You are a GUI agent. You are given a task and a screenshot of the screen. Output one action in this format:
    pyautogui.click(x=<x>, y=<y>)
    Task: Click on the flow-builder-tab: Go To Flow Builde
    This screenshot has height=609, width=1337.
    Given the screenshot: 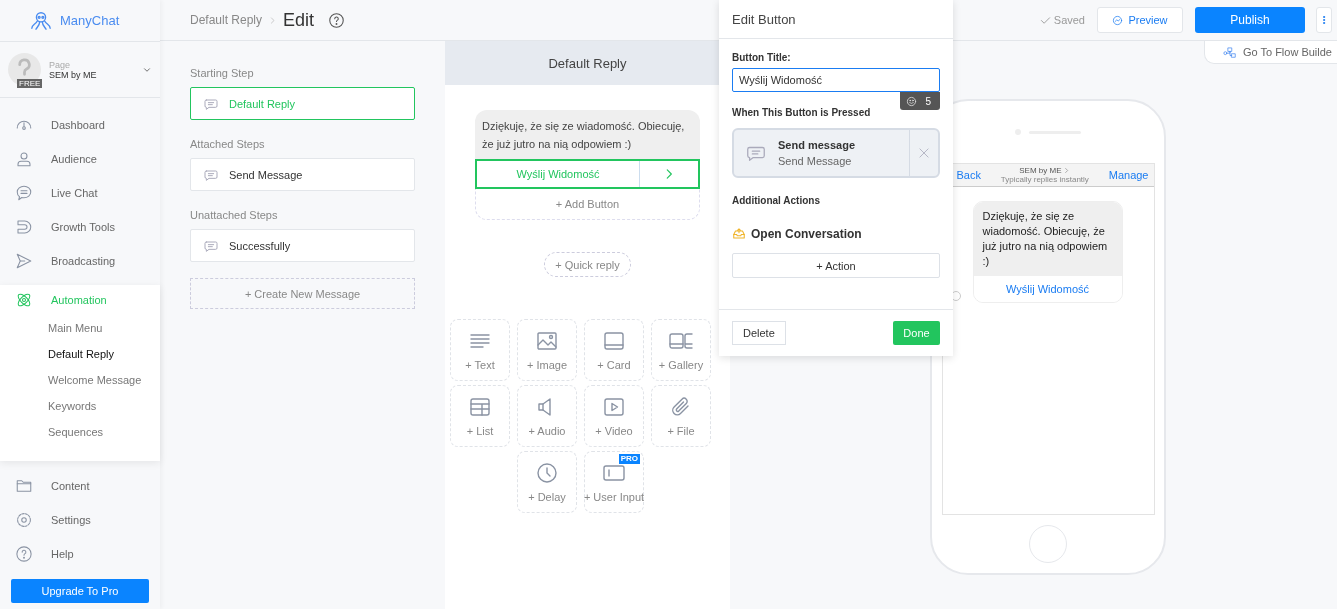 What is the action you would take?
    pyautogui.click(x=1270, y=52)
    